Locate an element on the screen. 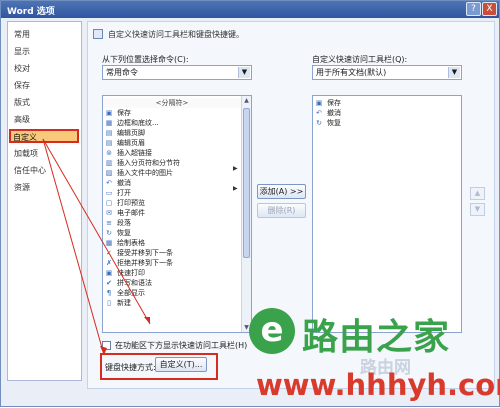 Image resolution: width=500 pixels, height=408 pixels. watermark: e 路由之家 路由网 www.hhhyh.com is located at coordinates (372, 356).